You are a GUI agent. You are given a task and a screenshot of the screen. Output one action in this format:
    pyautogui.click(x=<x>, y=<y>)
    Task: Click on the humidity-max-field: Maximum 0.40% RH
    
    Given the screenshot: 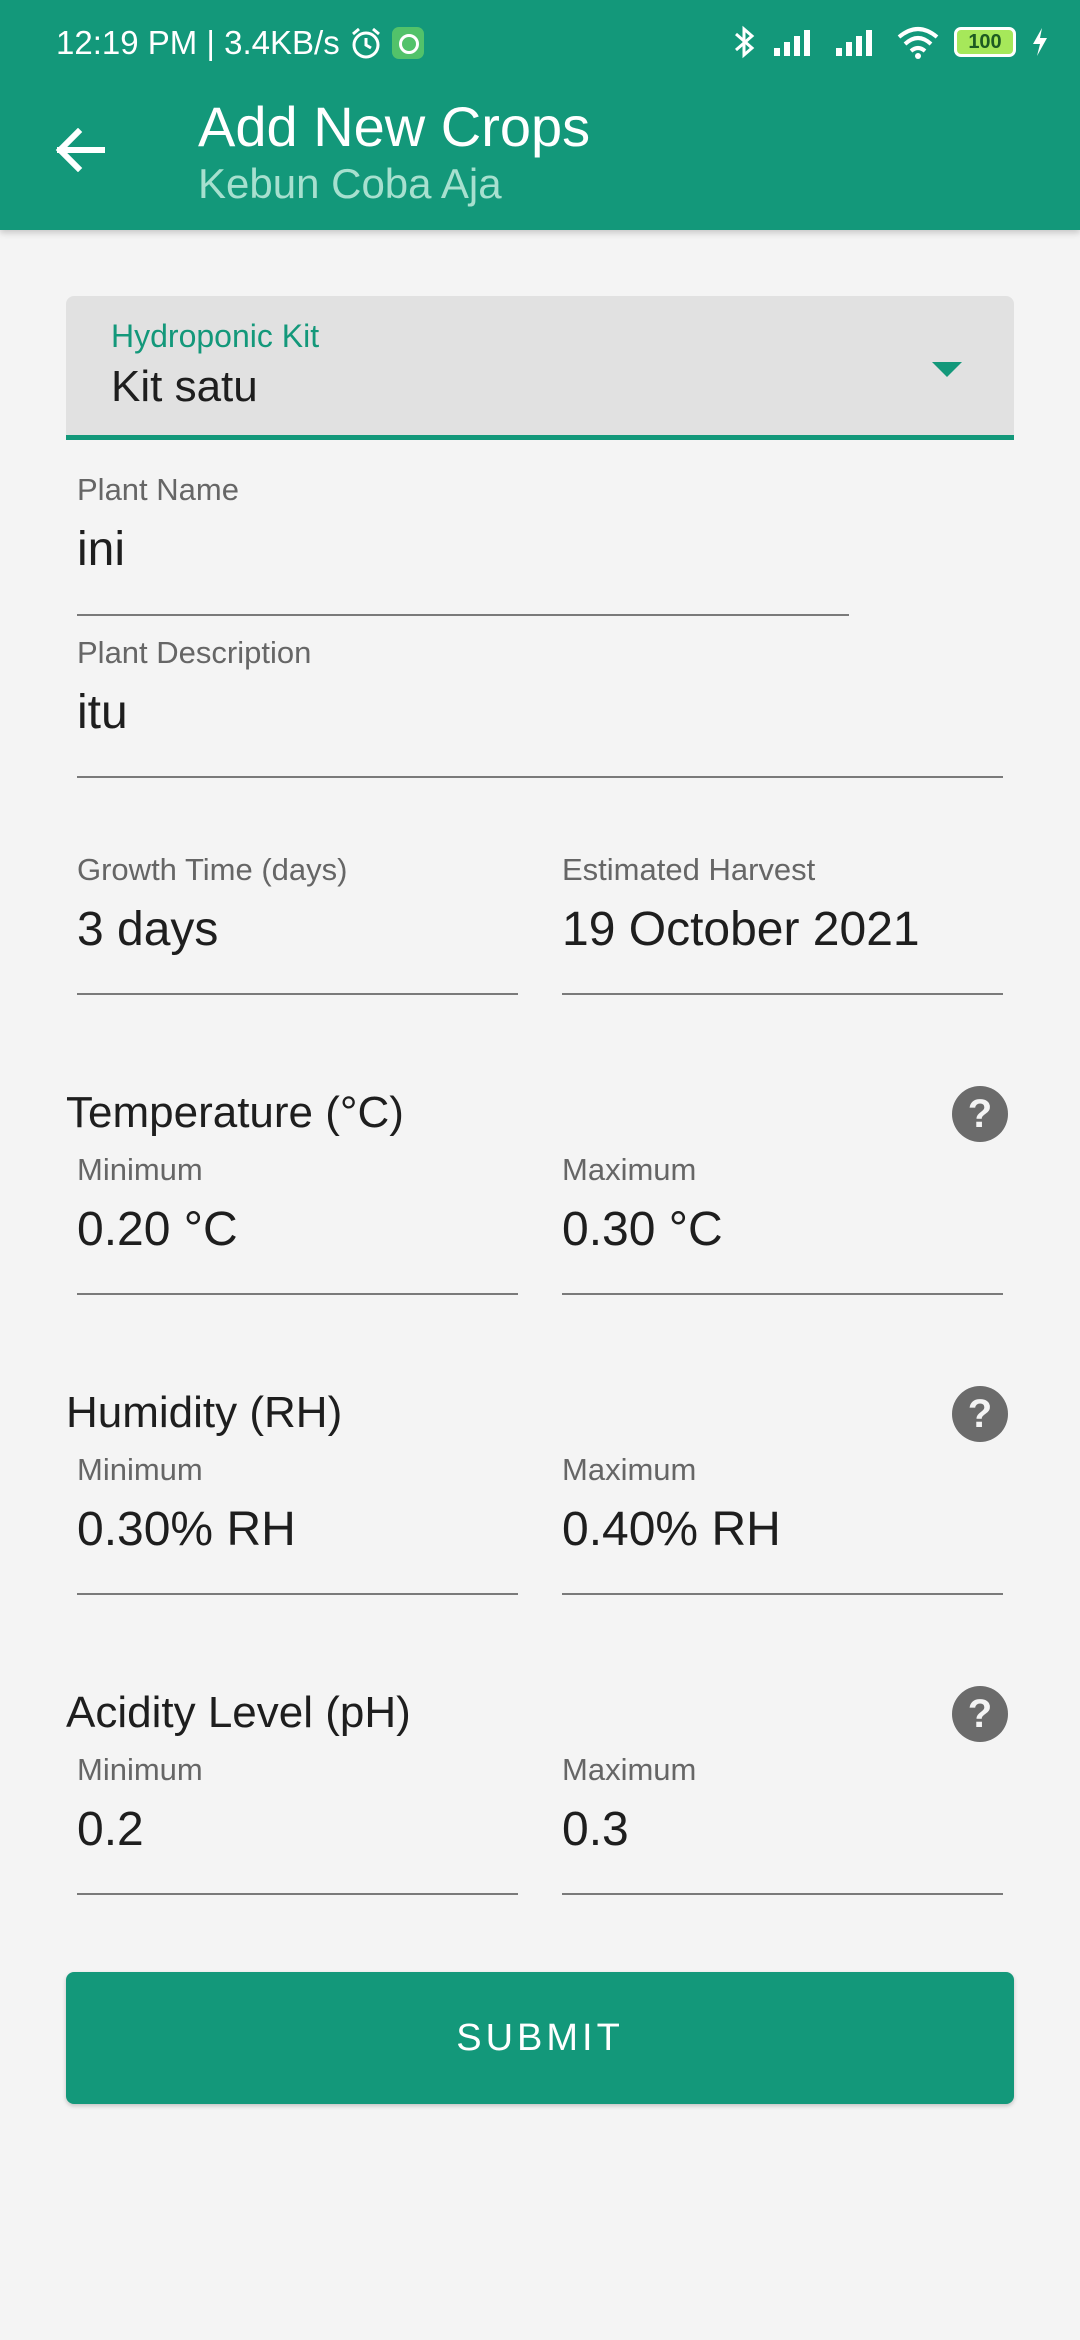 What is the action you would take?
    pyautogui.click(x=782, y=1523)
    